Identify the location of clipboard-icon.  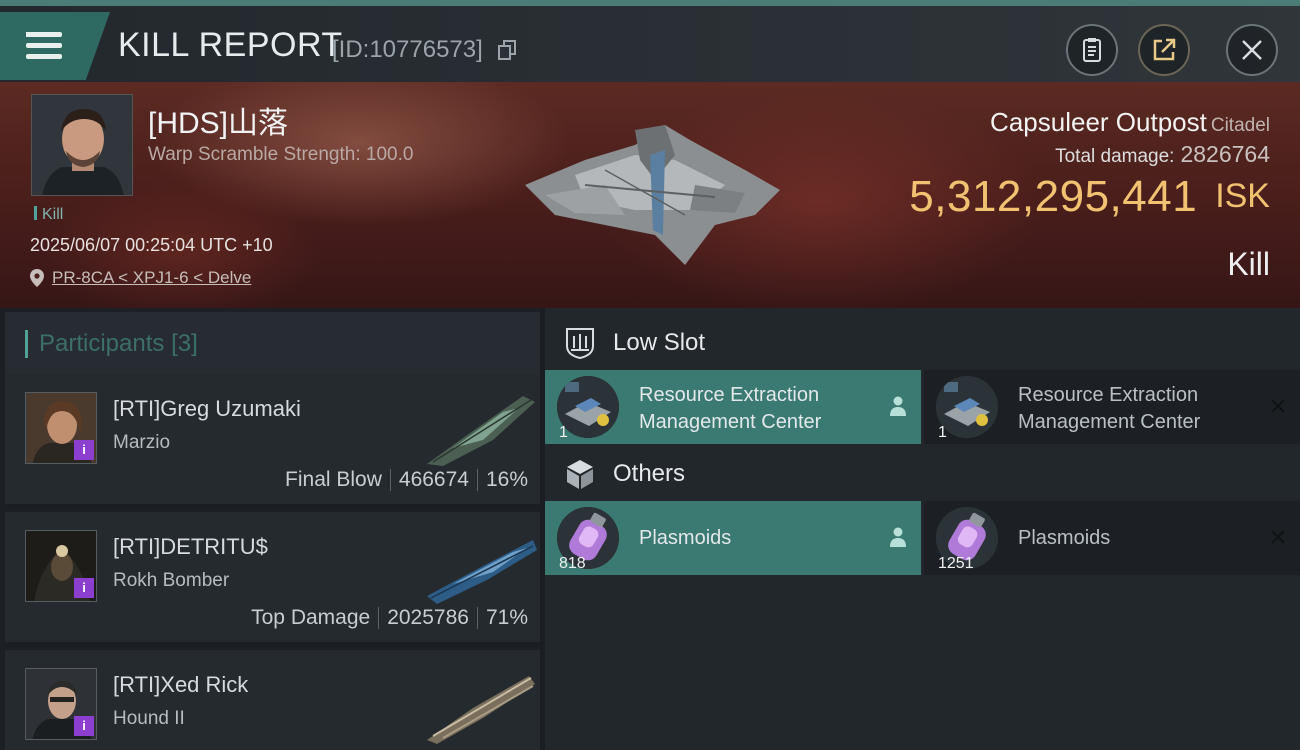
(1092, 50).